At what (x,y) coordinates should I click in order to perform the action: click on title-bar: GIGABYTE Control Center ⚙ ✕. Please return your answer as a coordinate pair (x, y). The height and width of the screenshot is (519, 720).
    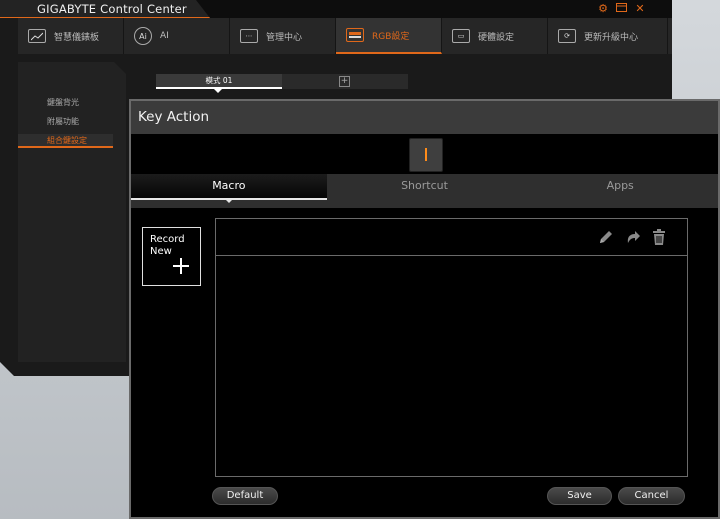
    Looking at the image, I should click on (336, 9).